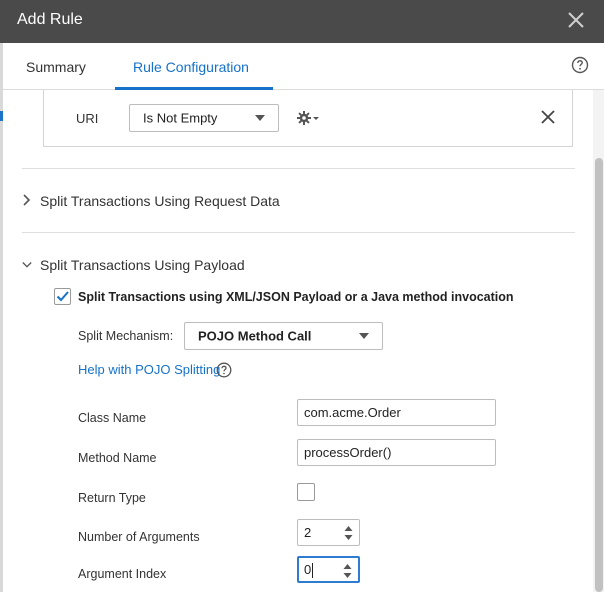 The image size is (604, 592). I want to click on uri-condition-row: URI Is Not Empty, so click(308, 118).